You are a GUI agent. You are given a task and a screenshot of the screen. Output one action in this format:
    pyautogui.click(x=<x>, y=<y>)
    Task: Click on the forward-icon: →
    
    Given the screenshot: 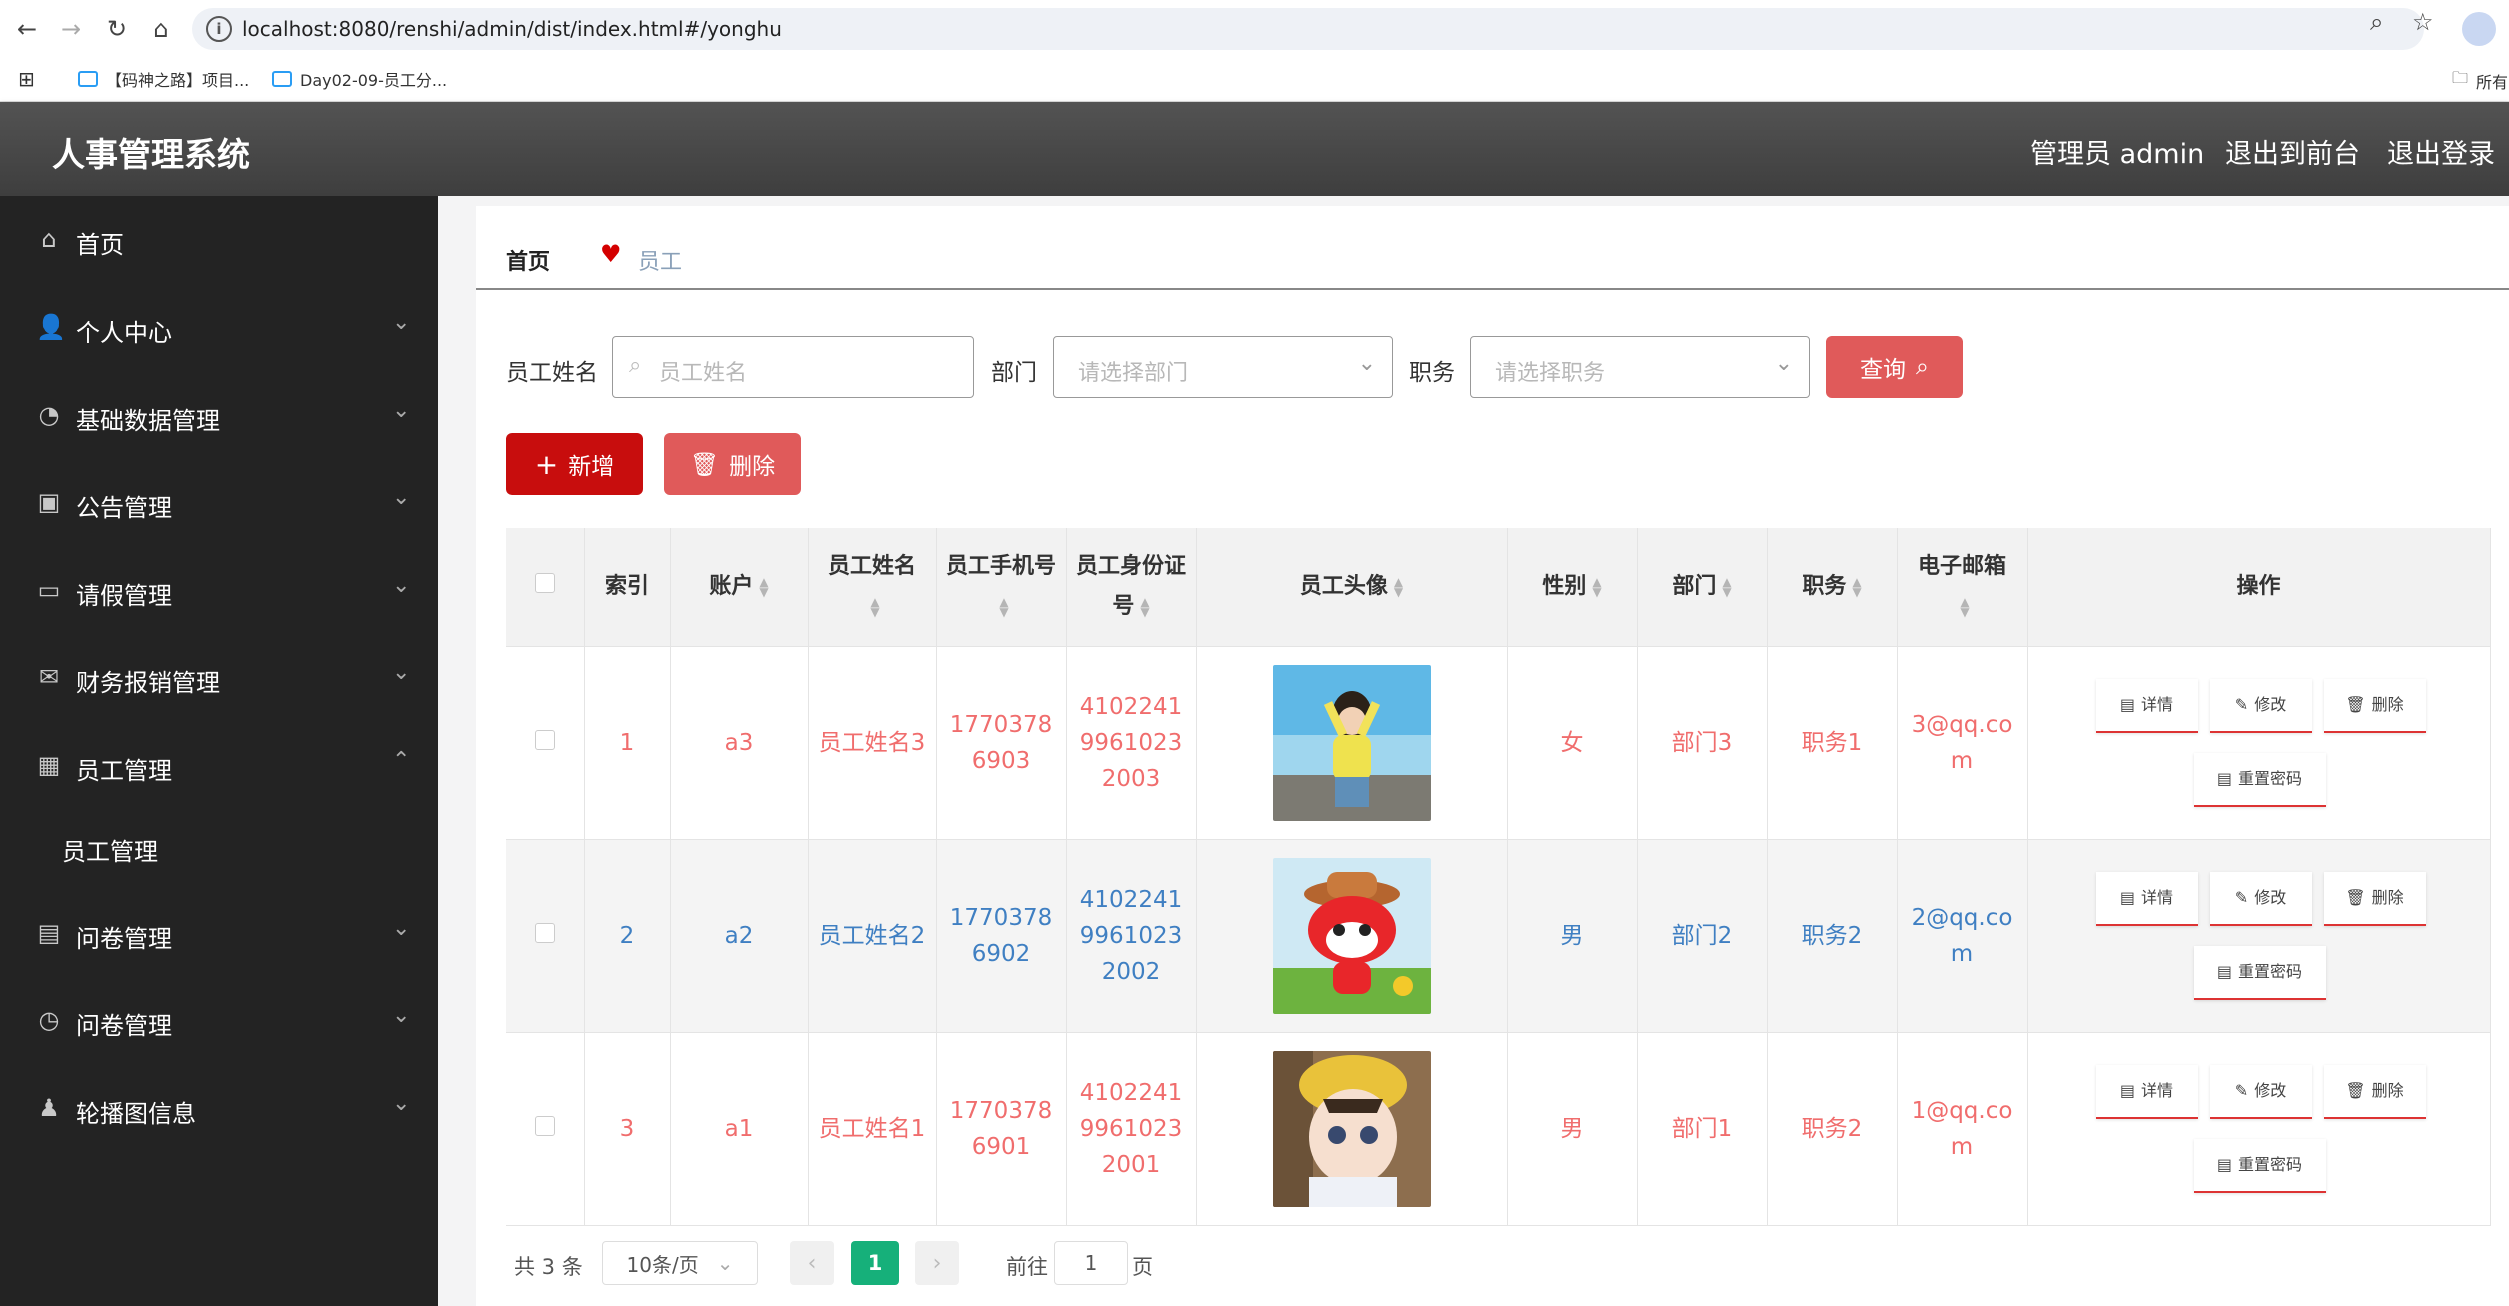 What is the action you would take?
    pyautogui.click(x=71, y=29)
    